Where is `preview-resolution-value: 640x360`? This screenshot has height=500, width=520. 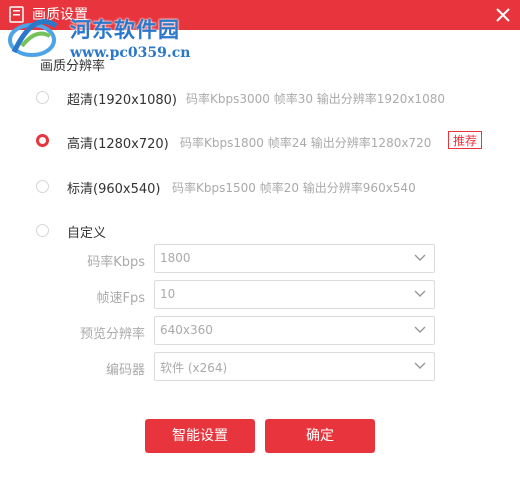
preview-resolution-value: 640x360 is located at coordinates (186, 330).